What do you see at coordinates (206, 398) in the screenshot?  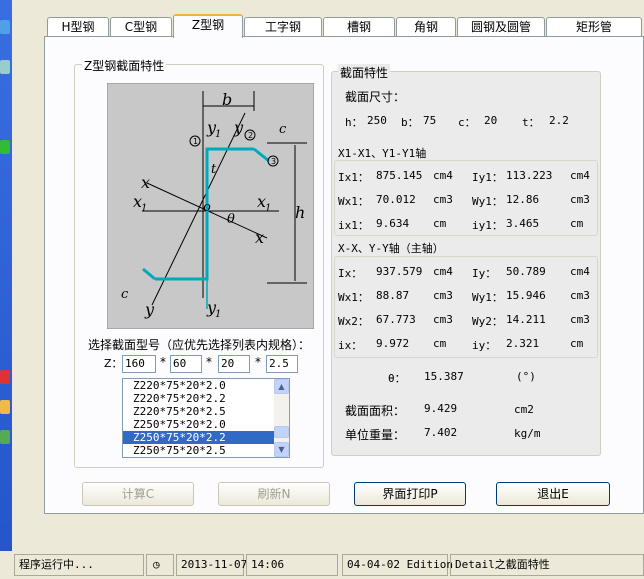 I see `list-item: Z220*75*20*2.2` at bounding box center [206, 398].